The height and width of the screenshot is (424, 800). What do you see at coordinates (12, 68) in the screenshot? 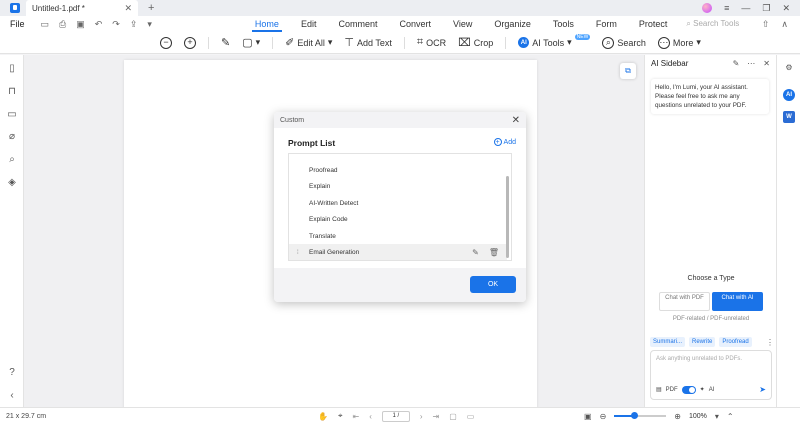
I see `page-icon: ▯` at bounding box center [12, 68].